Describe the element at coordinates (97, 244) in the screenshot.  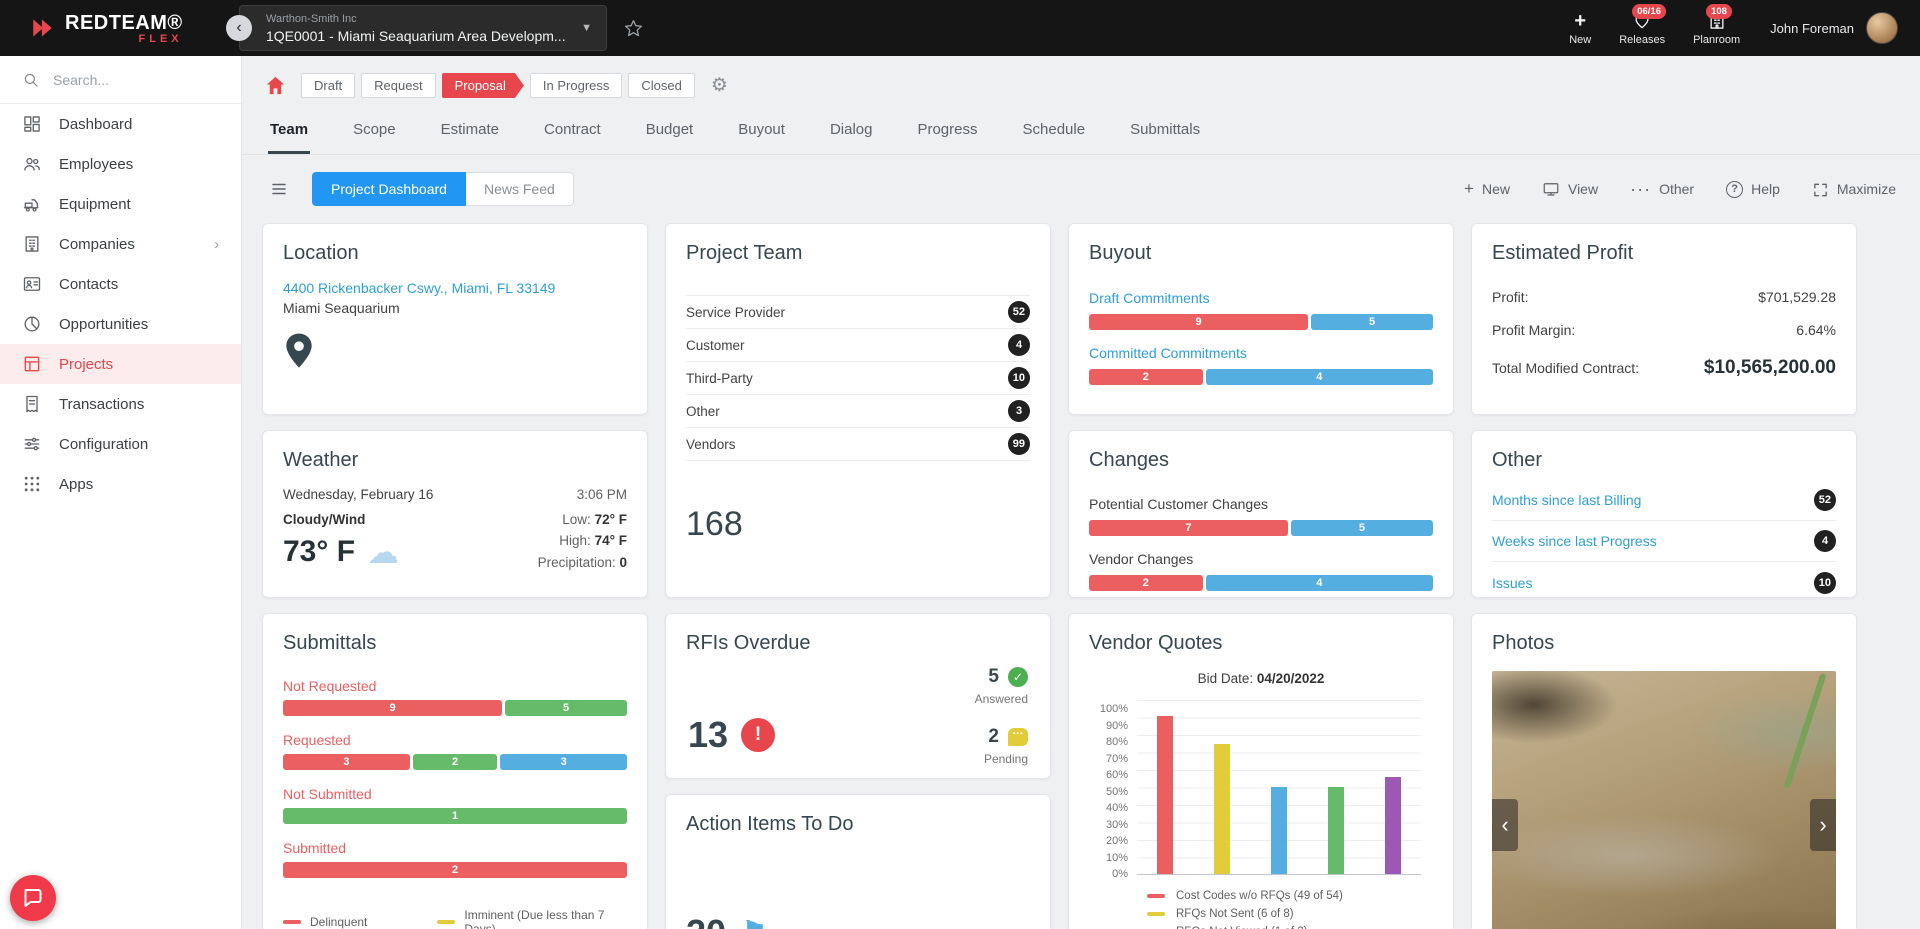
I see `sidebar-item-label: Companies` at that location.